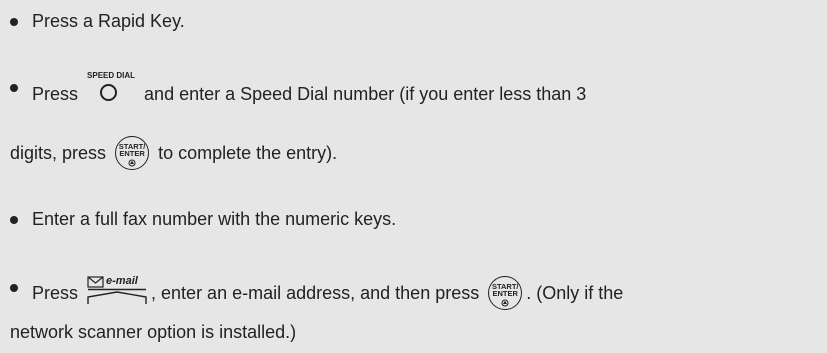 This screenshot has height=353, width=827. Describe the element at coordinates (575, 292) in the screenshot. I see `text-only-if: . (Only if the` at that location.